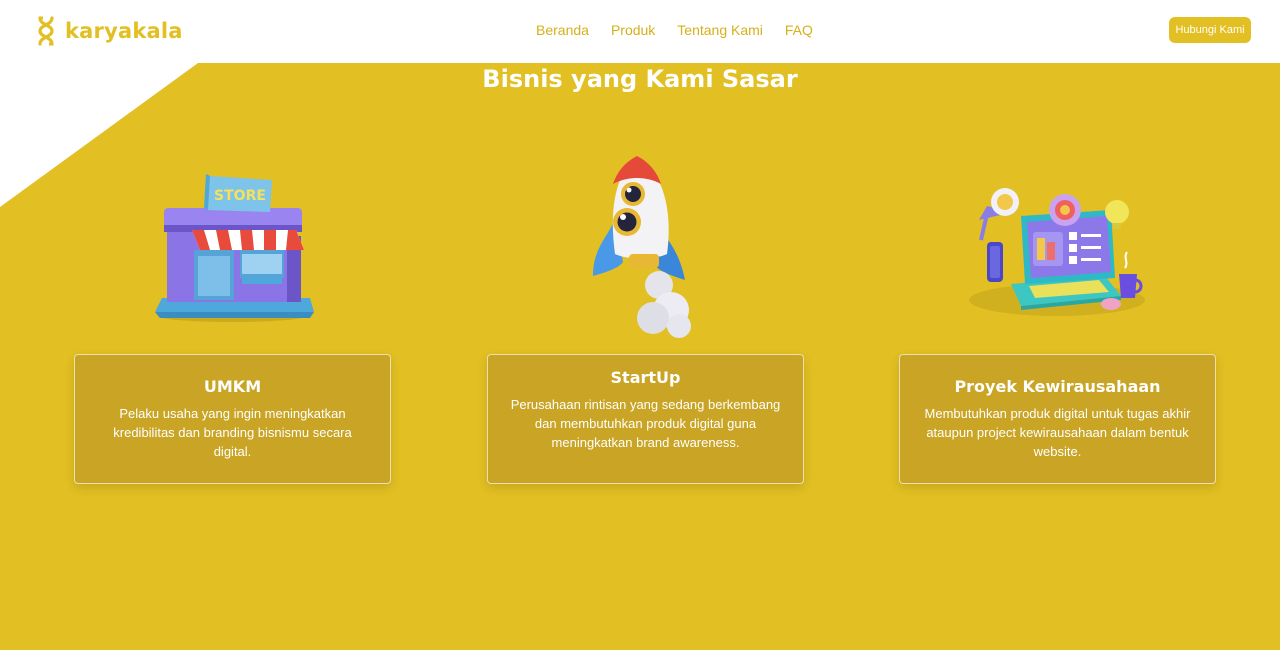 The width and height of the screenshot is (1280, 650). I want to click on main-nav: Beranda Produk Tentang Kami FAQ, so click(674, 30).